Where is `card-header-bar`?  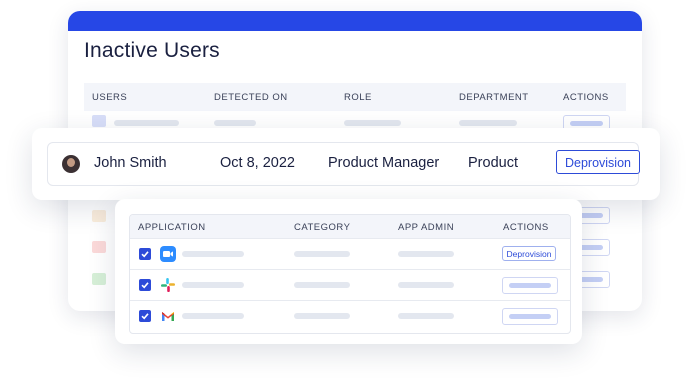 card-header-bar is located at coordinates (355, 21).